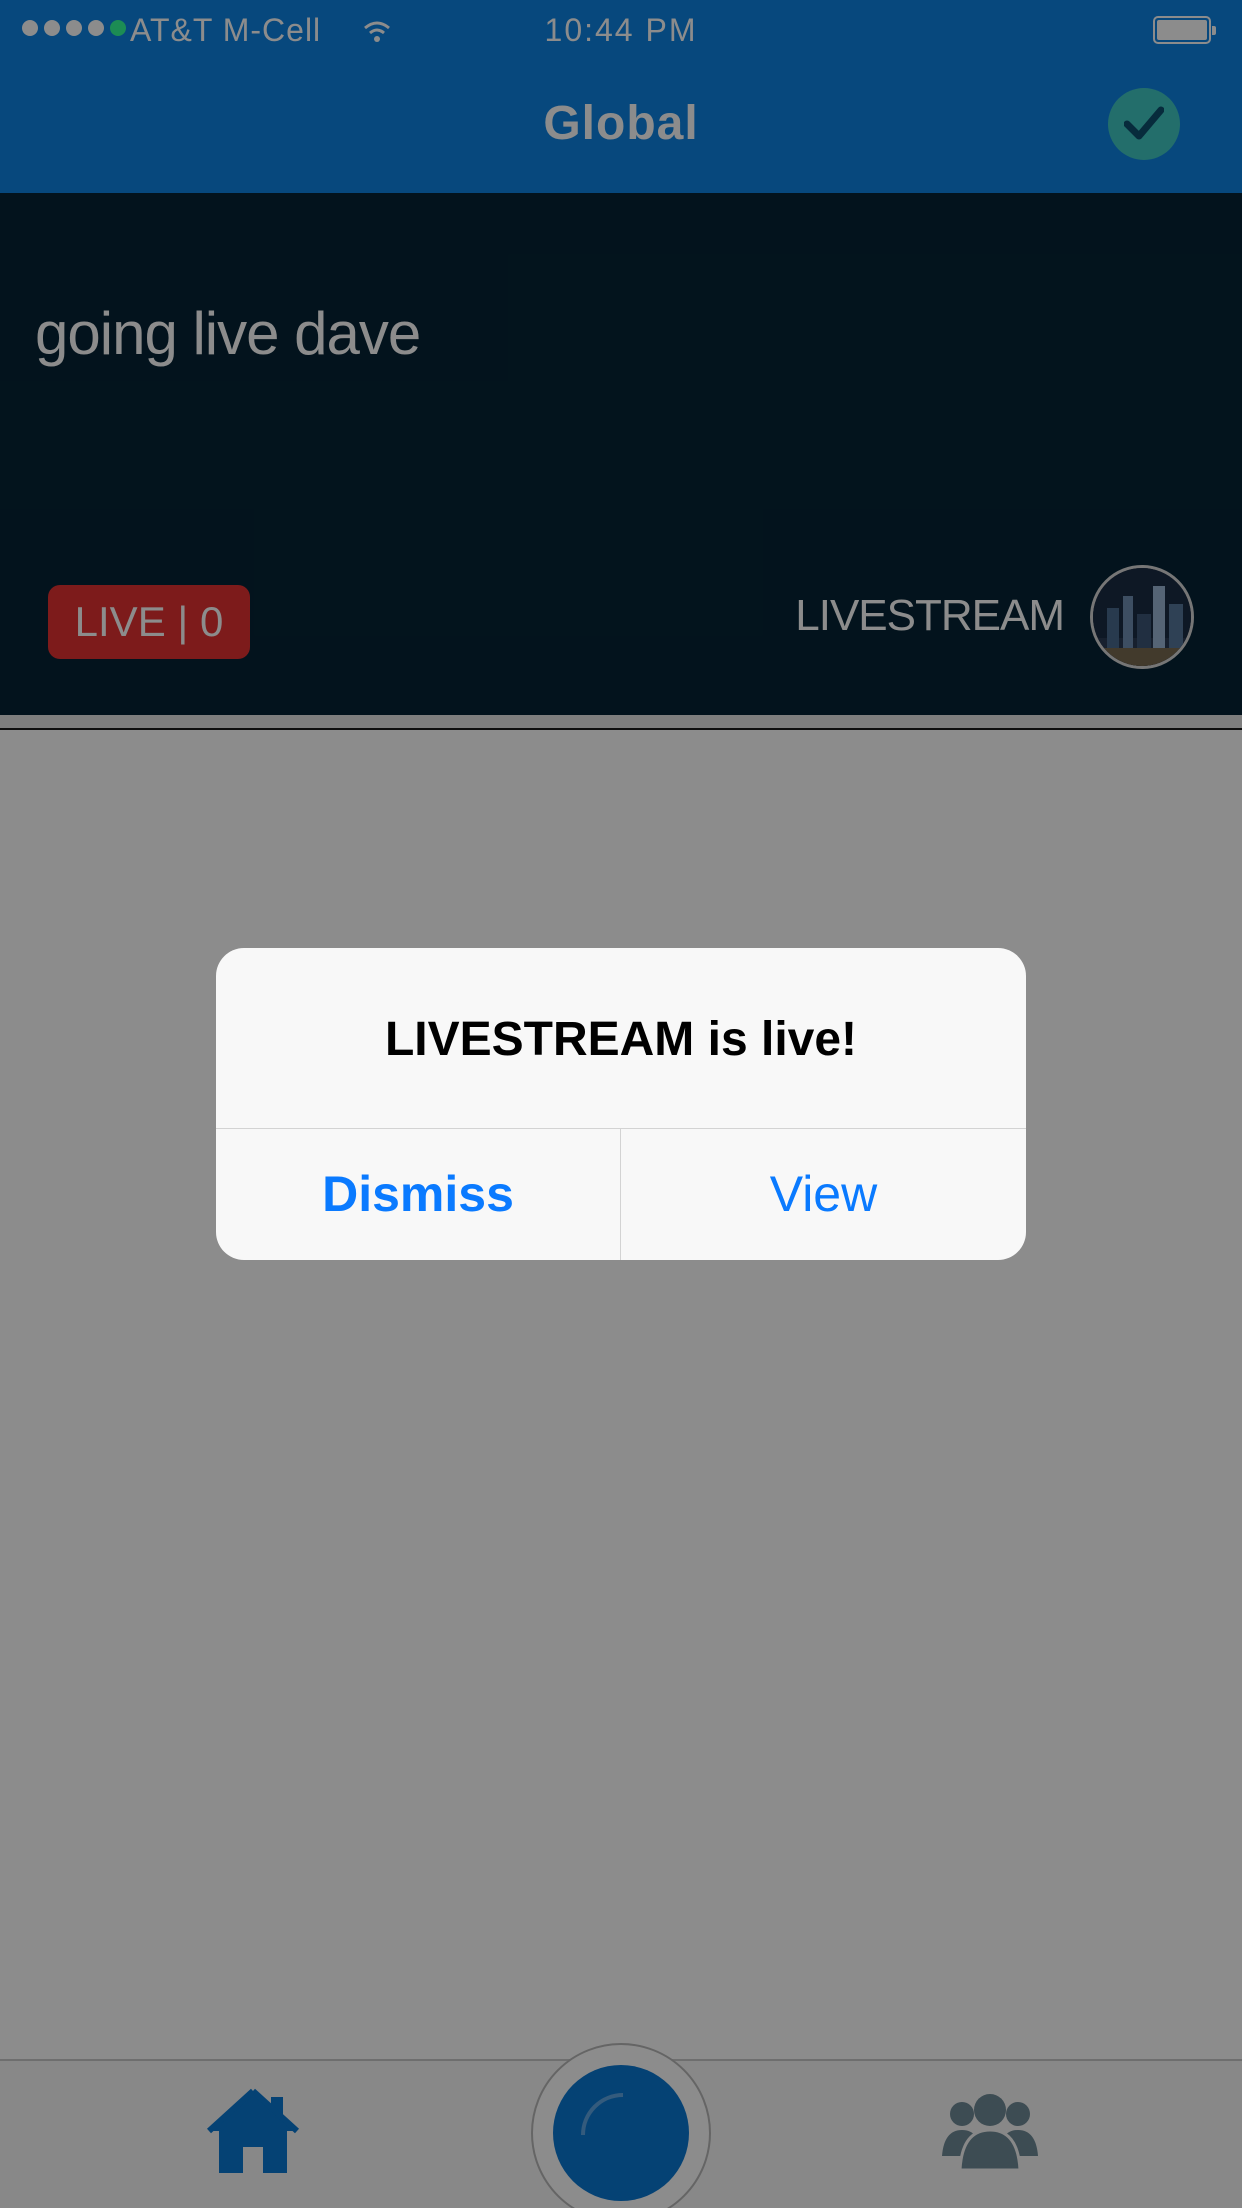 The width and height of the screenshot is (1242, 2208). I want to click on live-alert-dialog: LIVESTREAM is live! Dismiss View, so click(621, 1104).